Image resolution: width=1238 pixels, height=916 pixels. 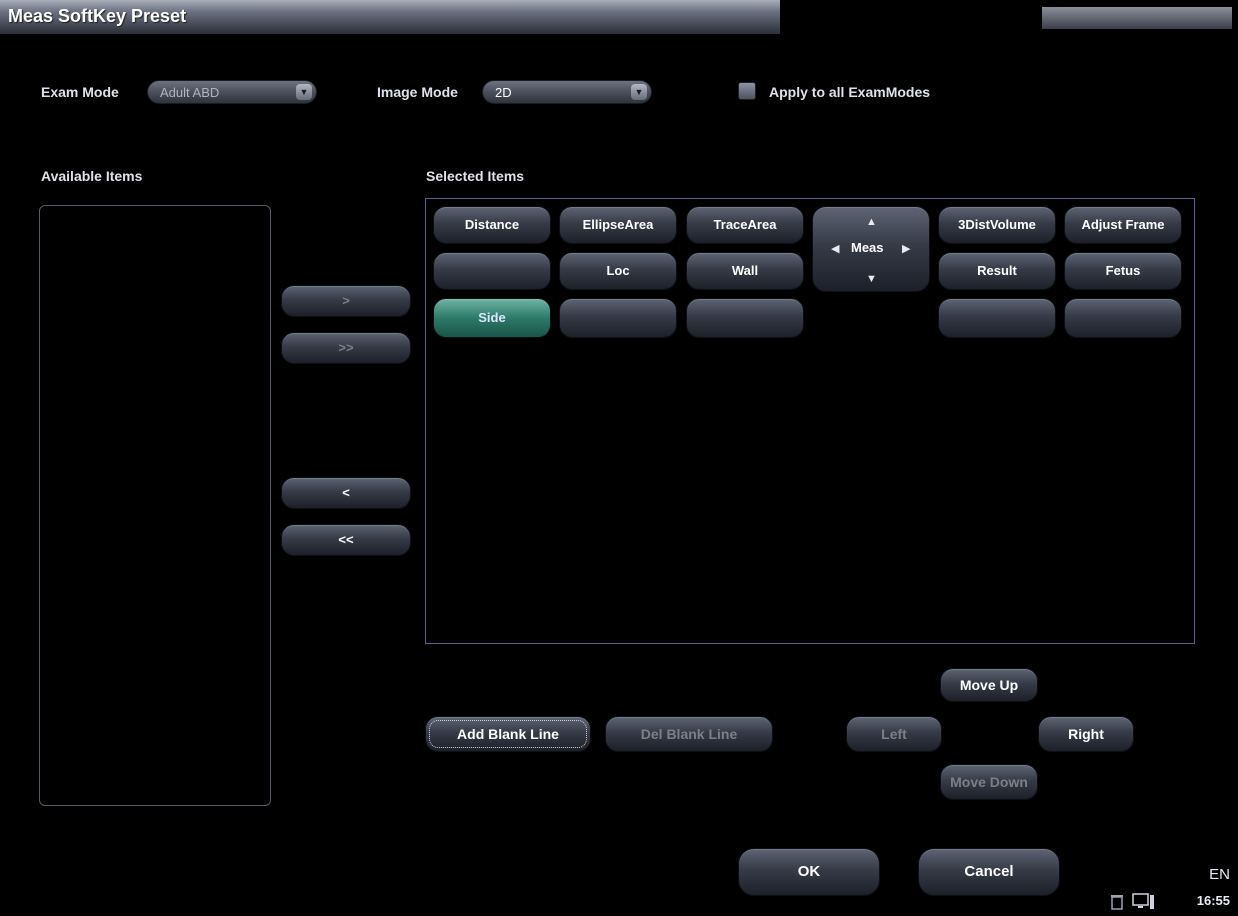 What do you see at coordinates (232, 92) in the screenshot?
I see `exam-mode-select: Adult ABD ▼` at bounding box center [232, 92].